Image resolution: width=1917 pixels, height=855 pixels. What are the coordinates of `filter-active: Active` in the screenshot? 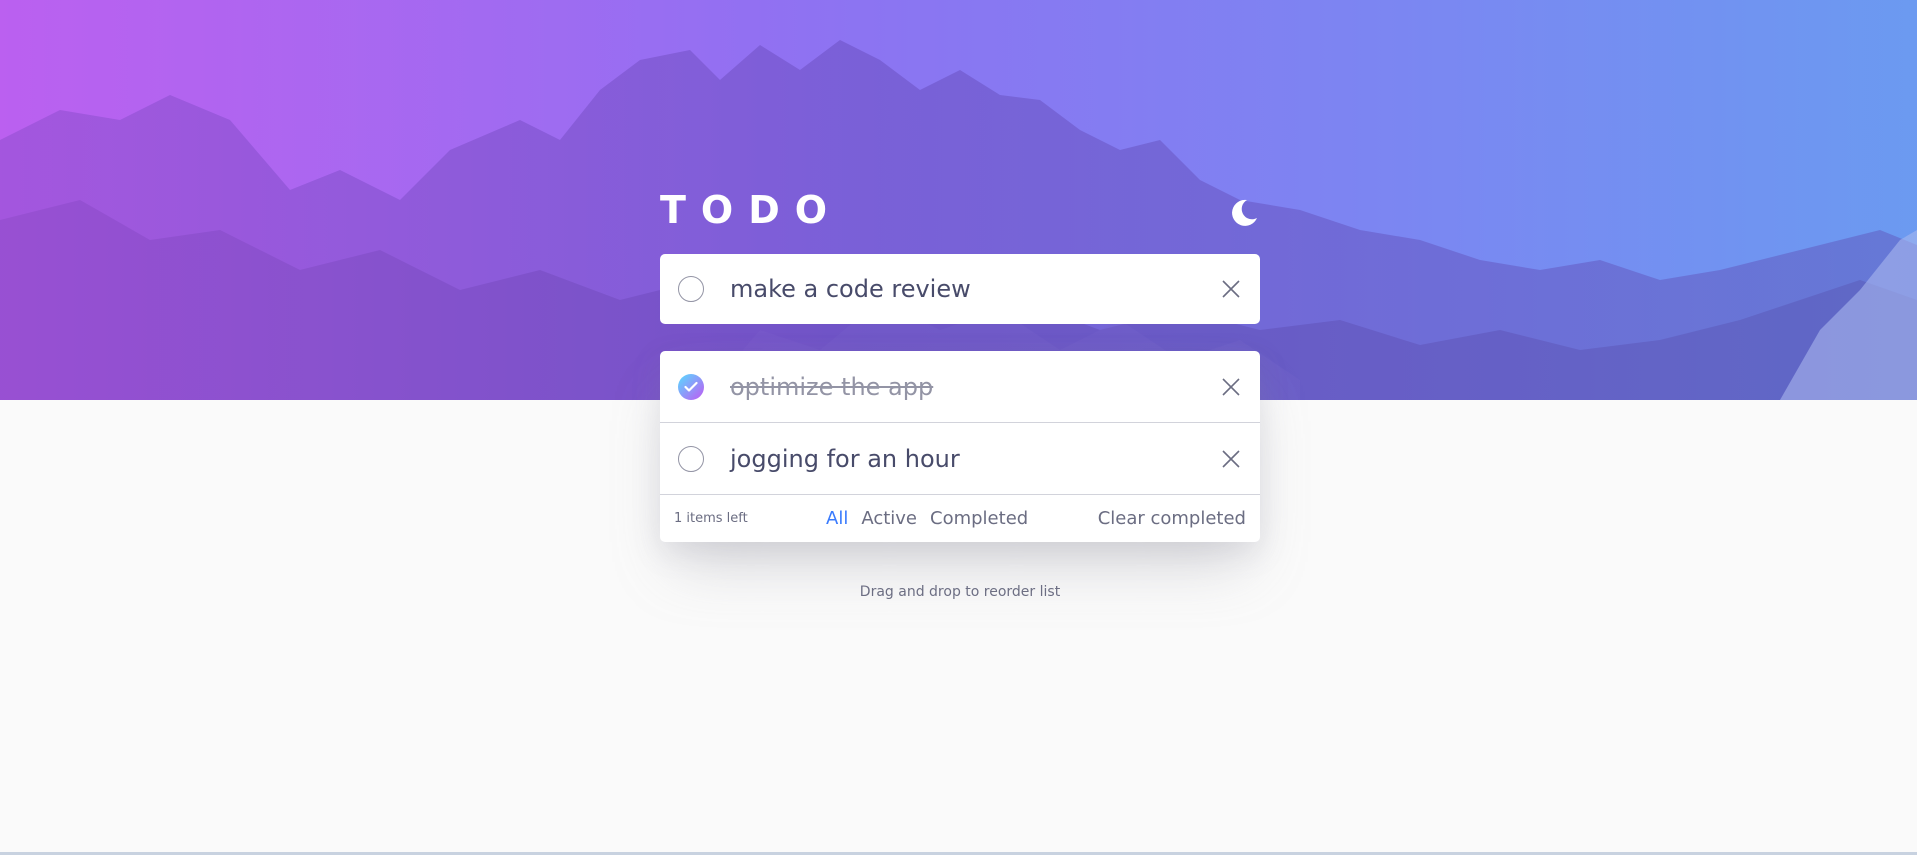 It's located at (889, 518).